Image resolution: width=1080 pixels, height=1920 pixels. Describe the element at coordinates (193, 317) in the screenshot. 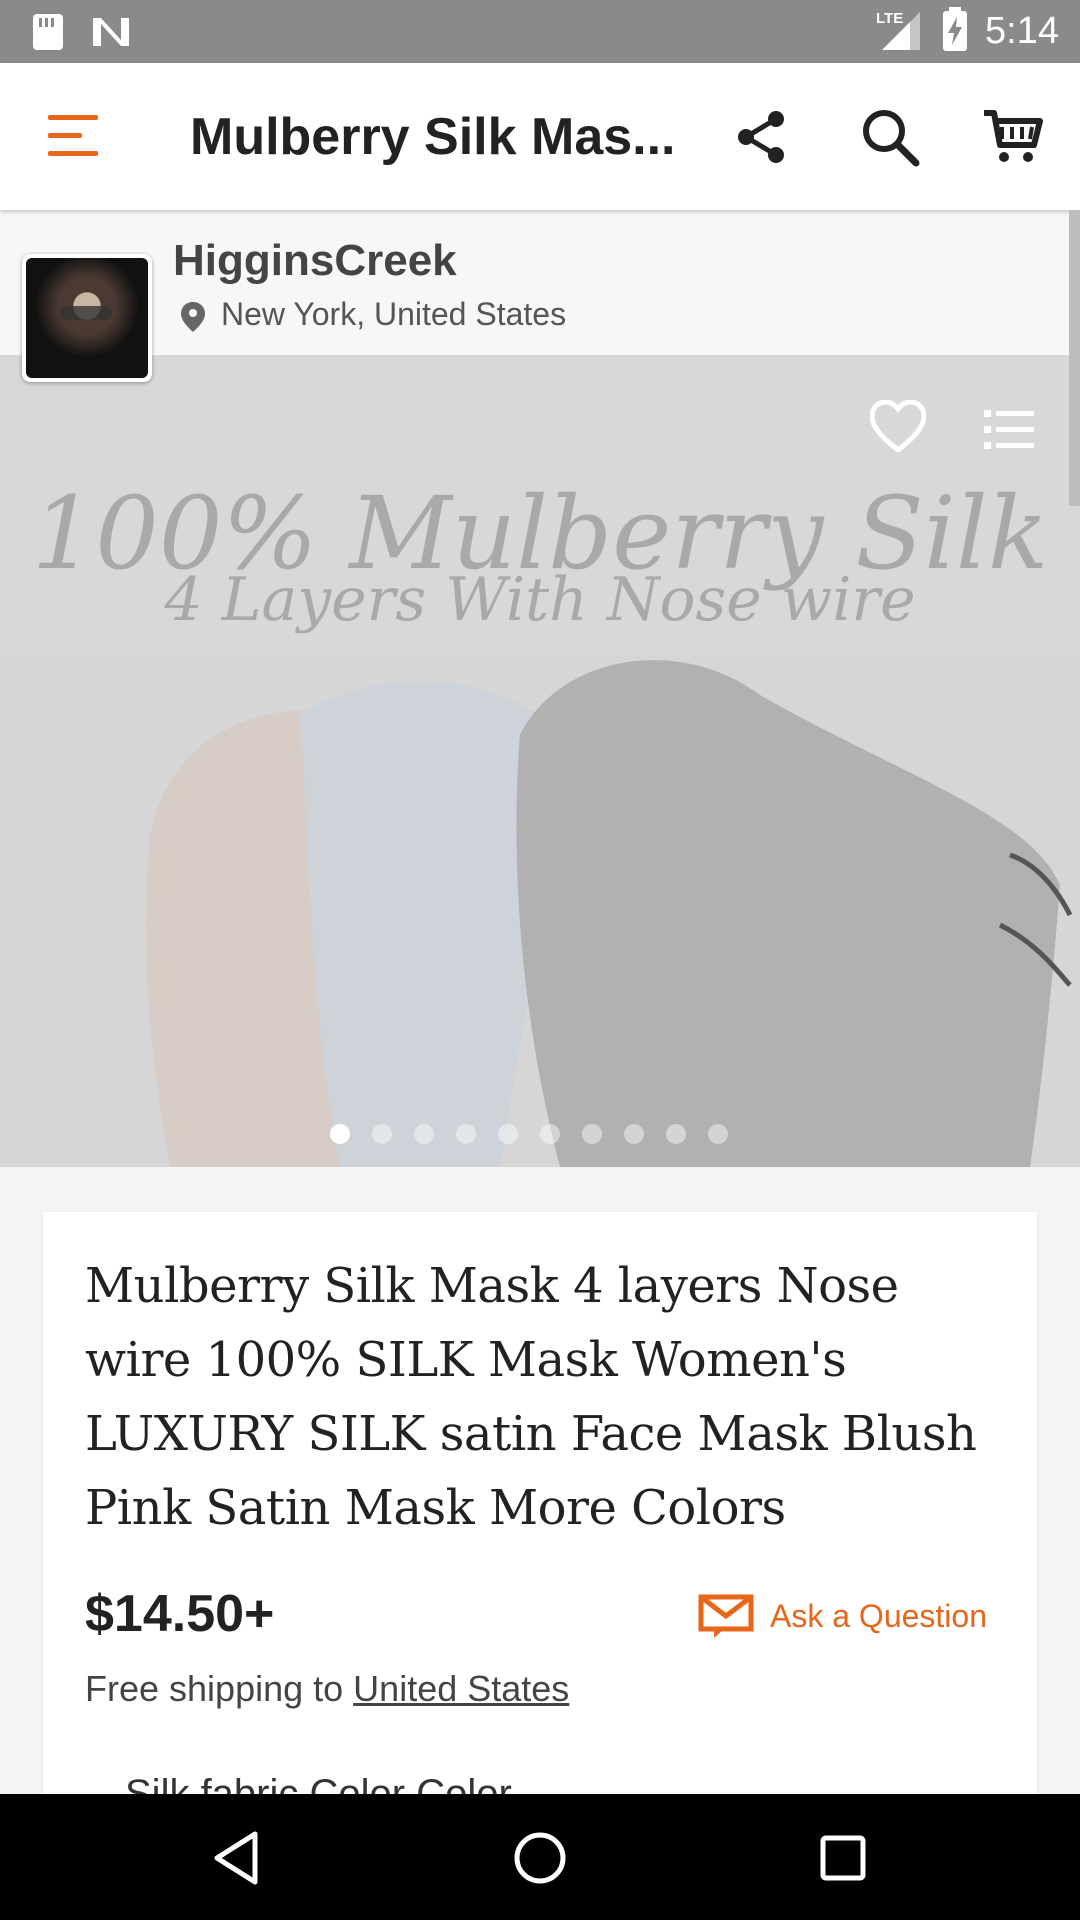

I see `location-pin-icon` at that location.